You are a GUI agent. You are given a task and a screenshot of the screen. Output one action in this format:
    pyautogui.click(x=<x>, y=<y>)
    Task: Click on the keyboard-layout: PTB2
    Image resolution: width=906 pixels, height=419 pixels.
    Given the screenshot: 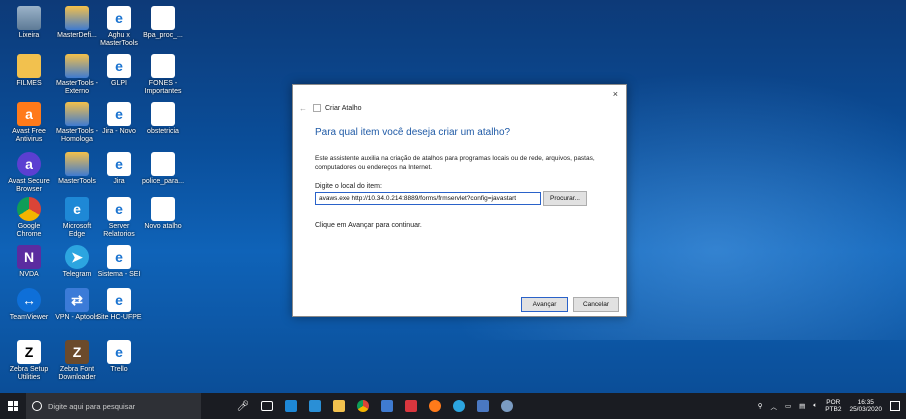 What is the action you would take?
    pyautogui.click(x=833, y=409)
    